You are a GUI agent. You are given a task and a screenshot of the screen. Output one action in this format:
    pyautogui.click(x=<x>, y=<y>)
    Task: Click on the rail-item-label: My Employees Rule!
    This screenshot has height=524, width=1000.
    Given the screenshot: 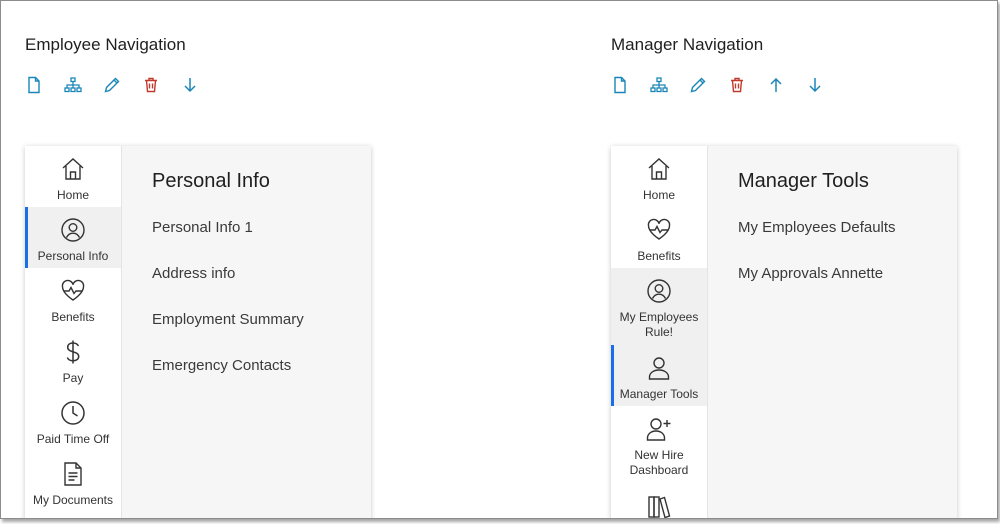 What is the action you would take?
    pyautogui.click(x=659, y=324)
    